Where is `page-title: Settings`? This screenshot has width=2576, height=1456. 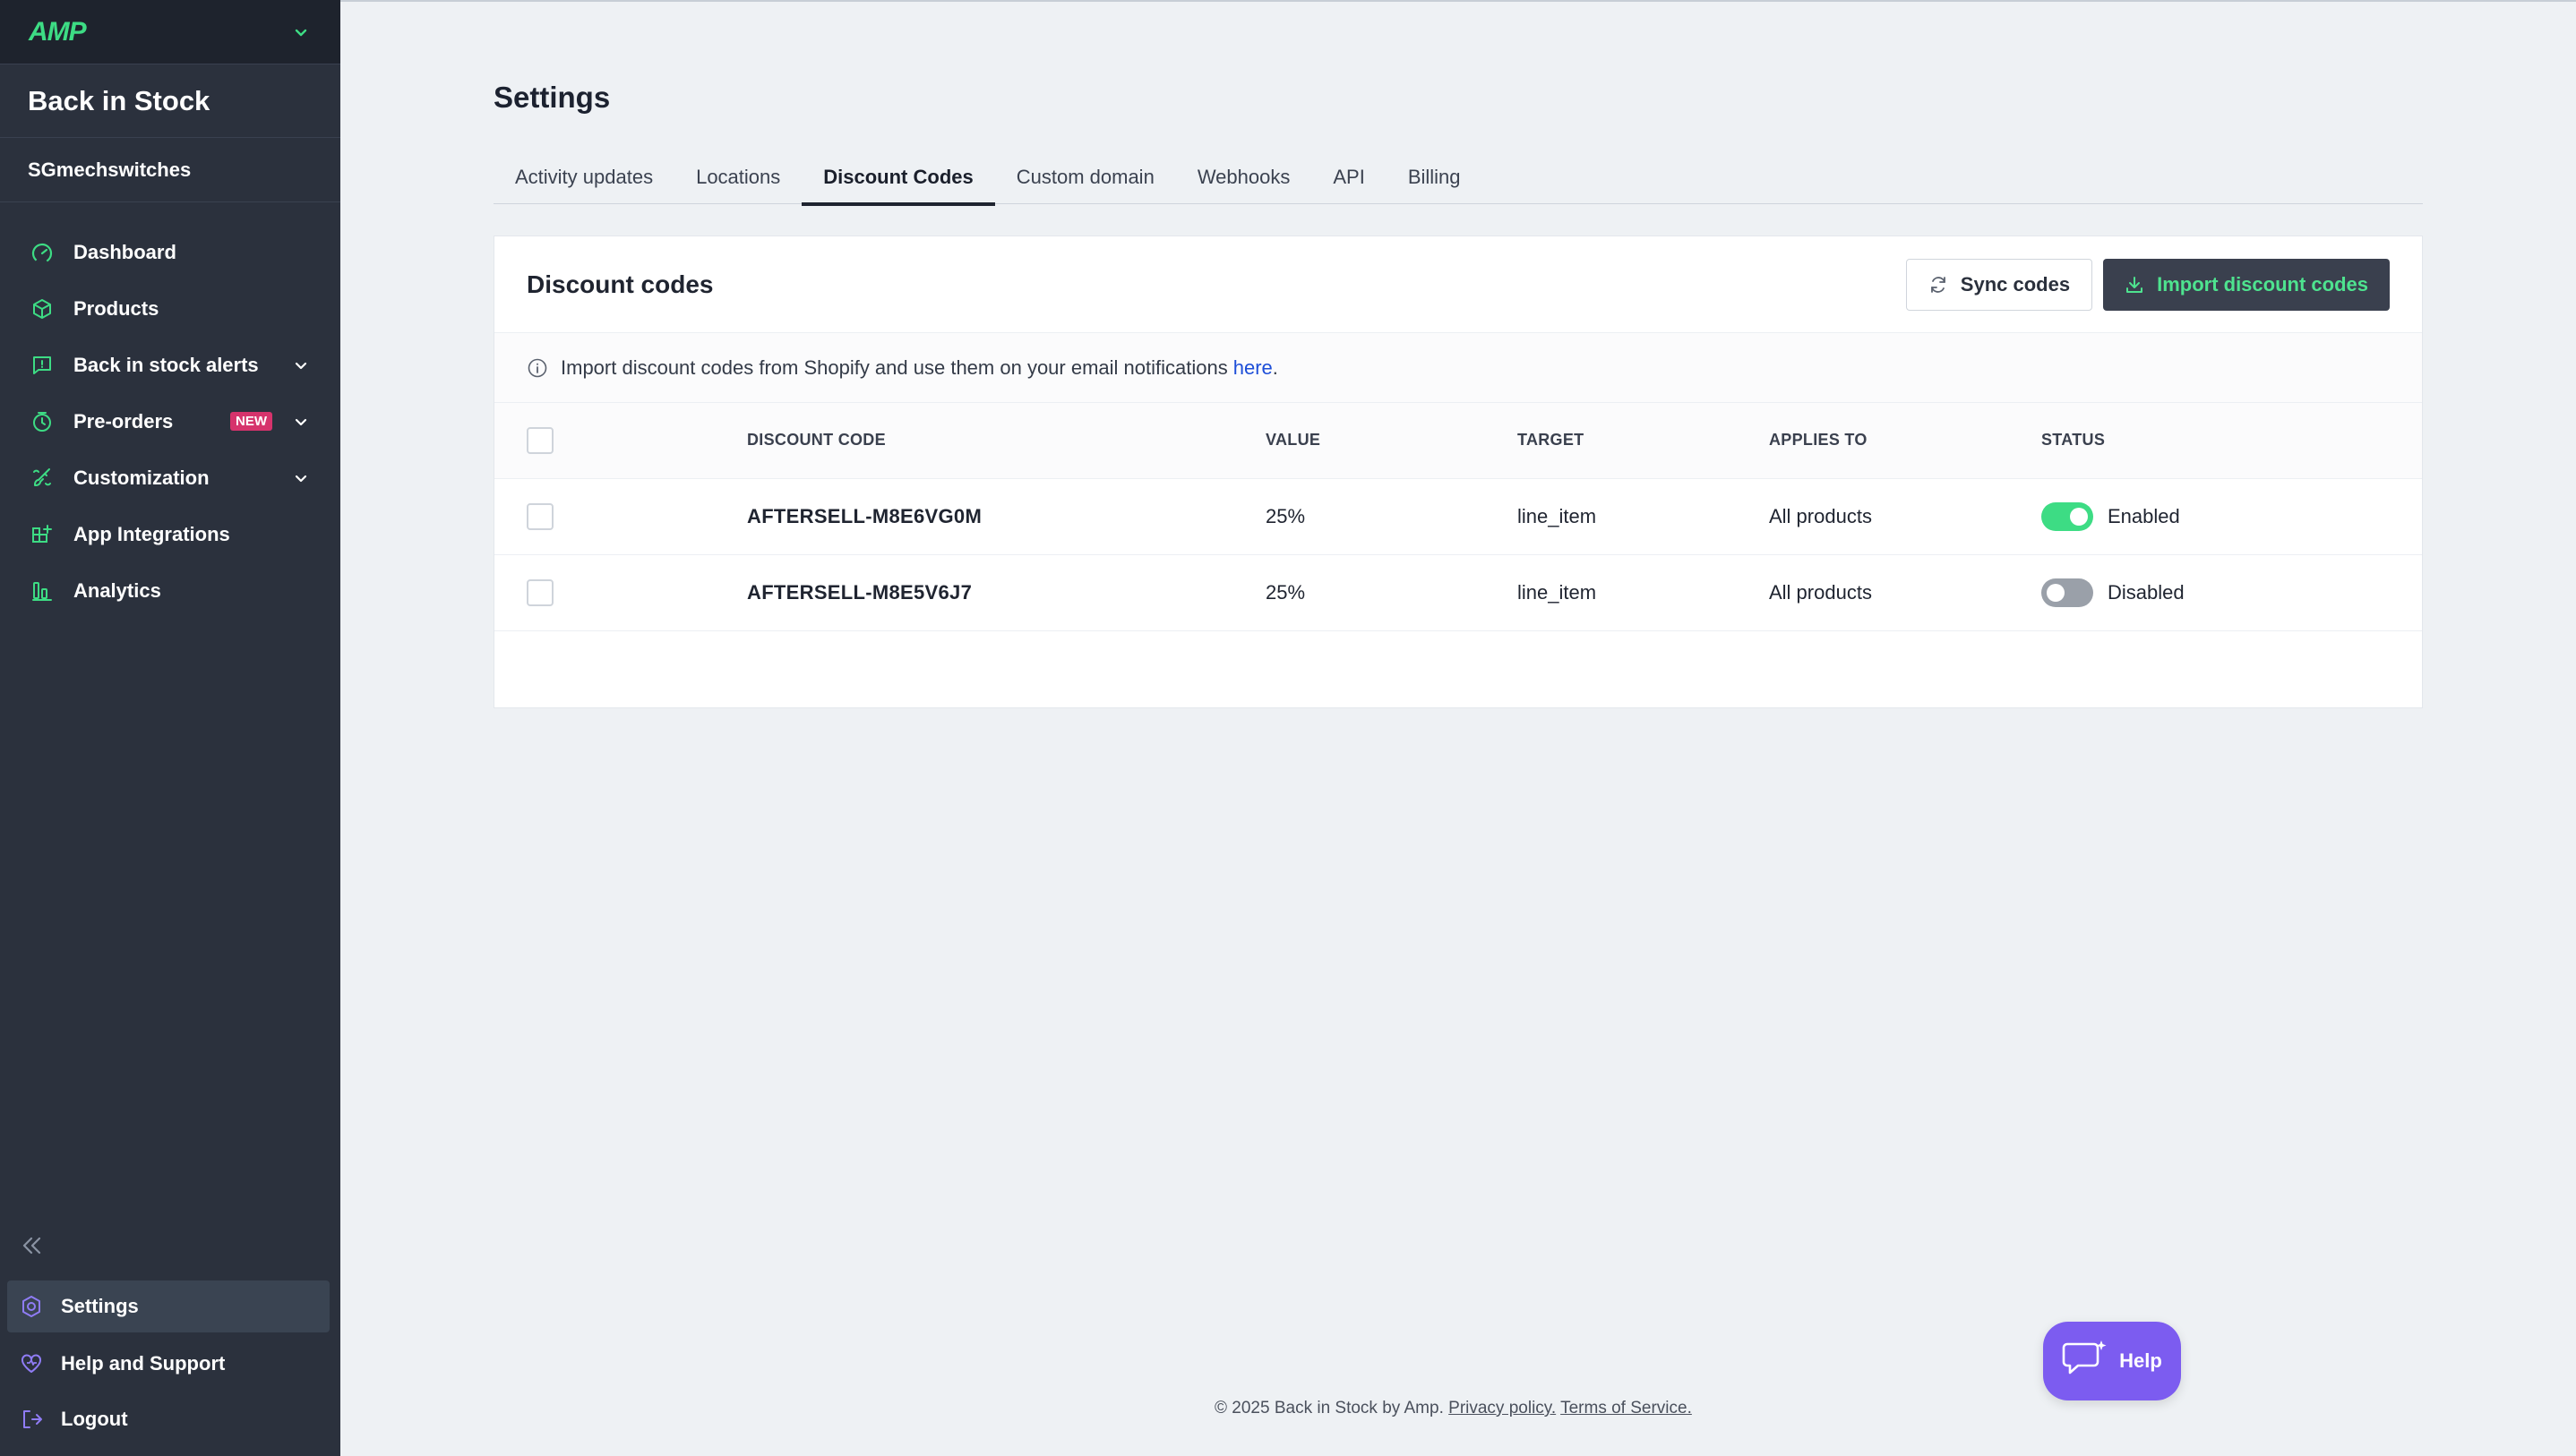
page-title: Settings is located at coordinates (552, 97).